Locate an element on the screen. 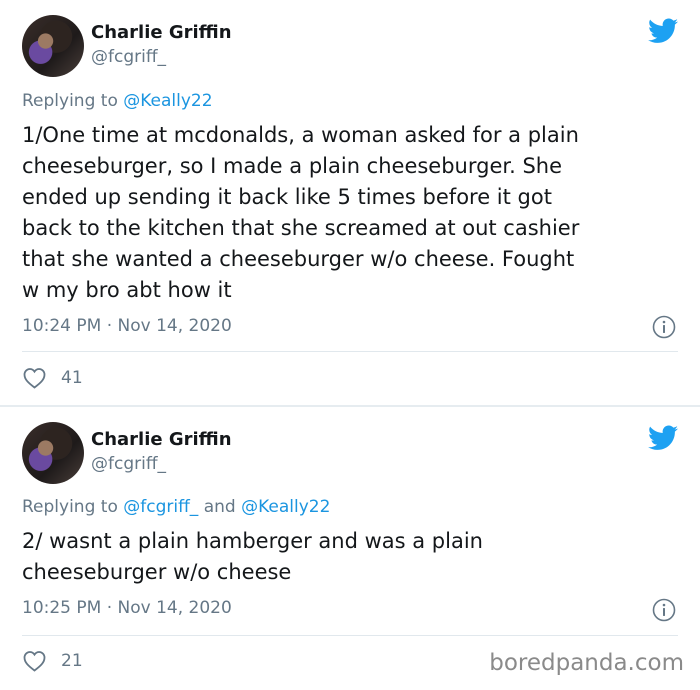 Image resolution: width=700 pixels, height=690 pixels. mention-link: @fcgriff_ is located at coordinates (160, 507).